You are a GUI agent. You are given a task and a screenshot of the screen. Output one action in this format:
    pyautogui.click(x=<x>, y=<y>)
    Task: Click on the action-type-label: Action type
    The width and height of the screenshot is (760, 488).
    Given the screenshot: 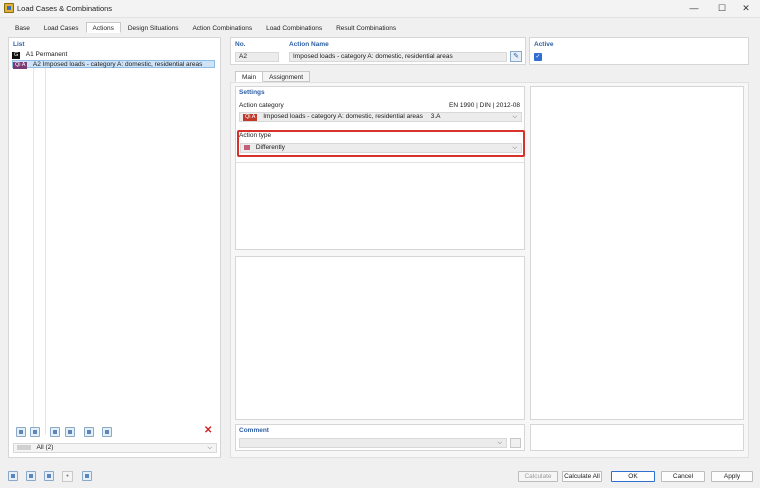 What is the action you would take?
    pyautogui.click(x=255, y=135)
    